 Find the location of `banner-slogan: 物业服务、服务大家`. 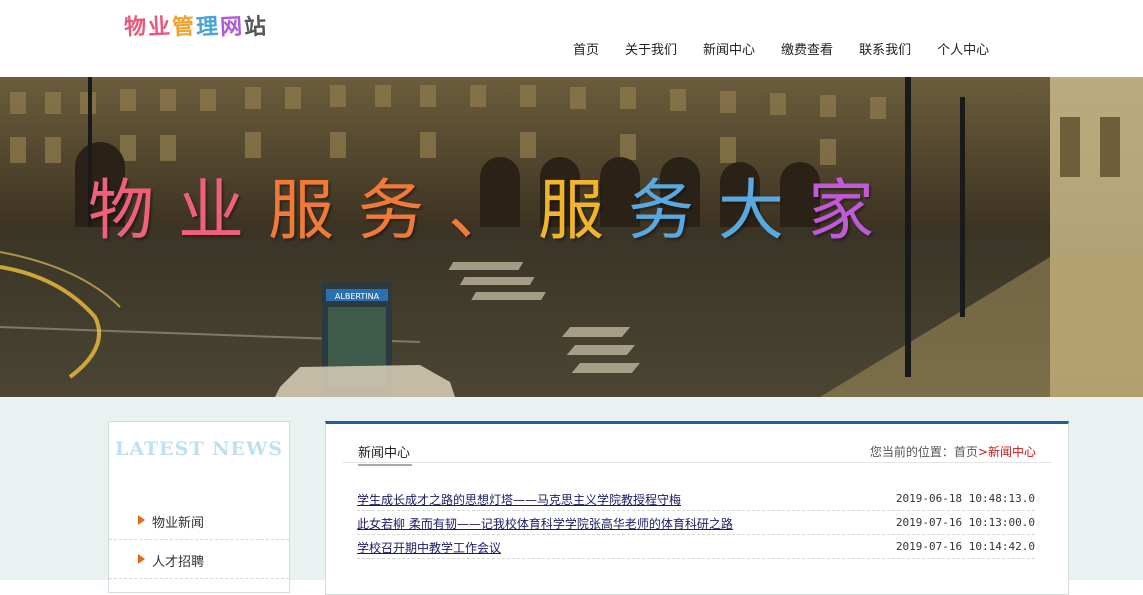

banner-slogan: 物业服务、服务大家 is located at coordinates (493, 205).